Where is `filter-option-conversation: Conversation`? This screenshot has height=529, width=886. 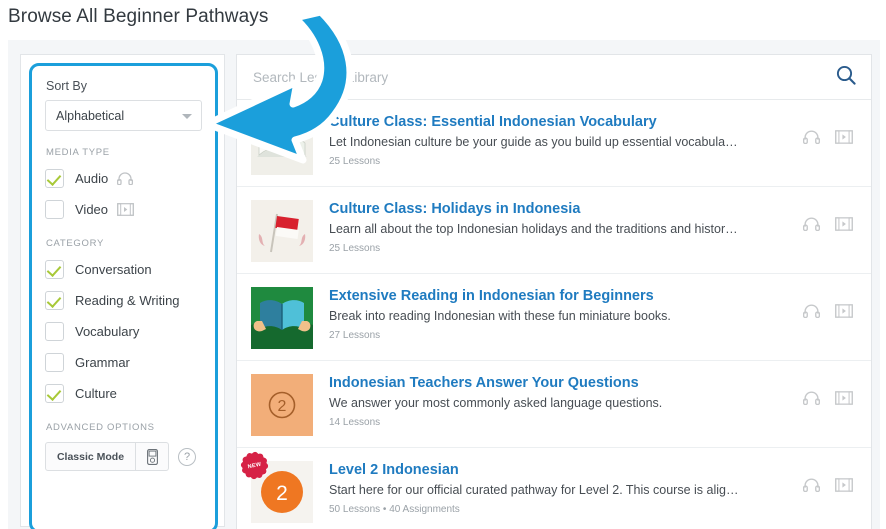
filter-option-conversation: Conversation is located at coordinates (123, 269).